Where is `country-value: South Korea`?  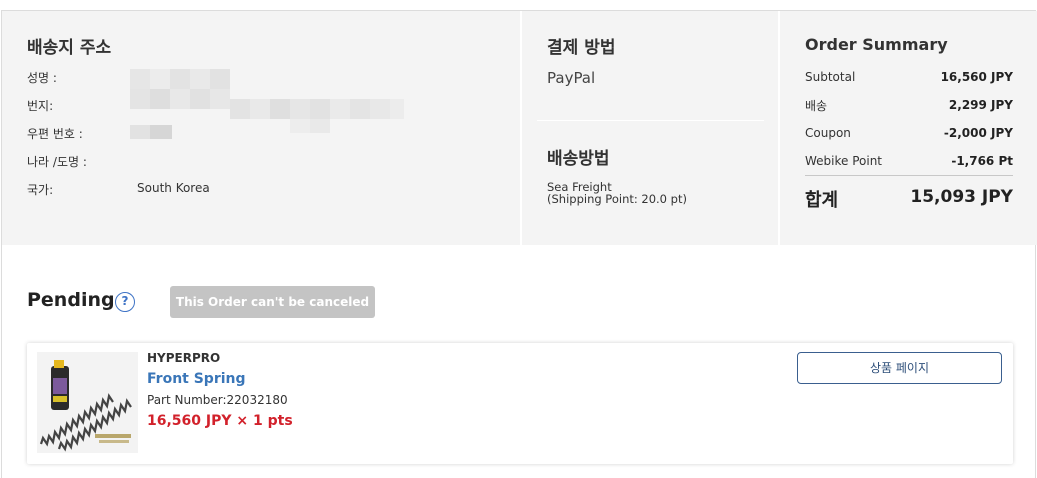 country-value: South Korea is located at coordinates (173, 188).